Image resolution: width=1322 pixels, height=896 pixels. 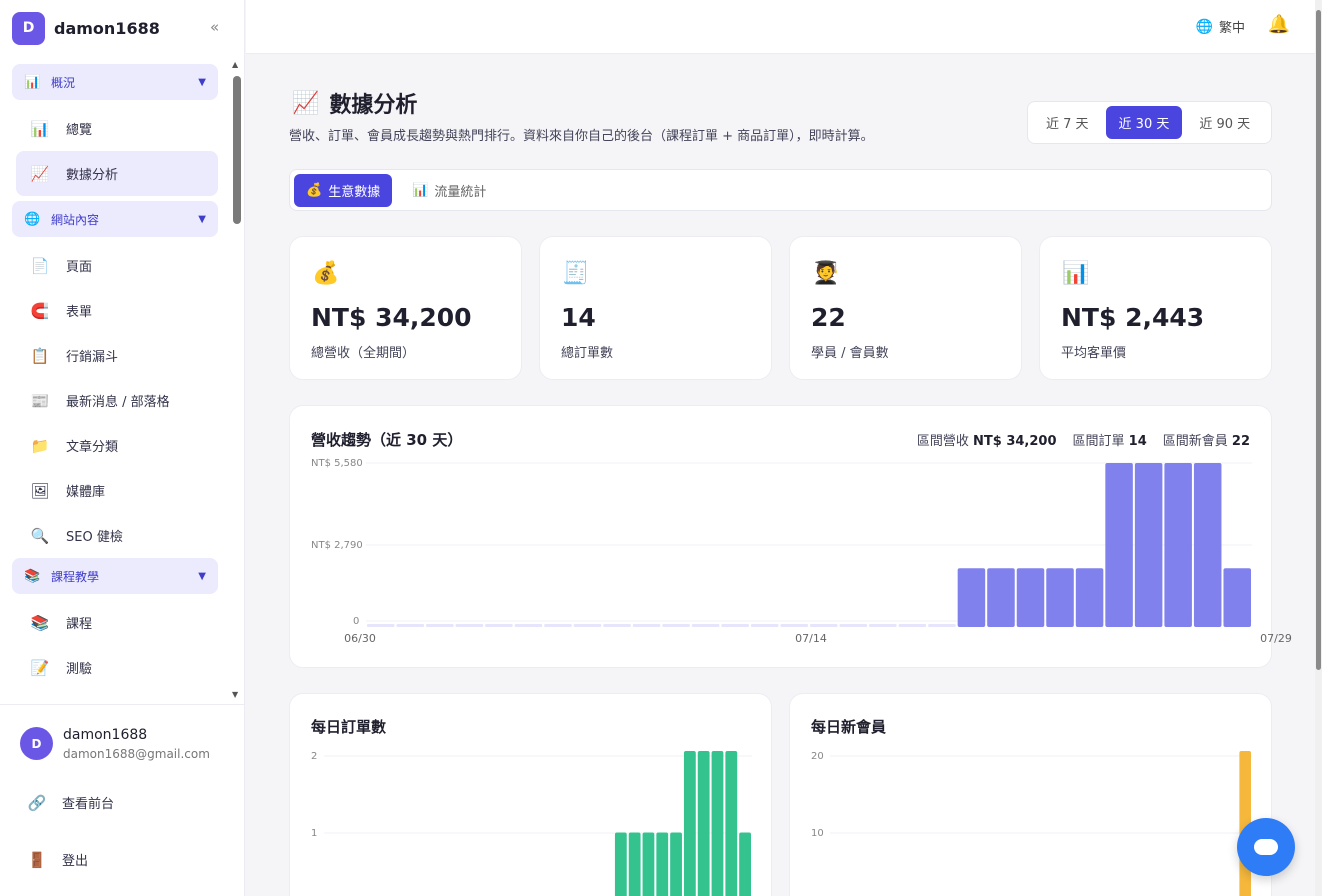 I want to click on nav-5-label: 表單, so click(x=79, y=312).